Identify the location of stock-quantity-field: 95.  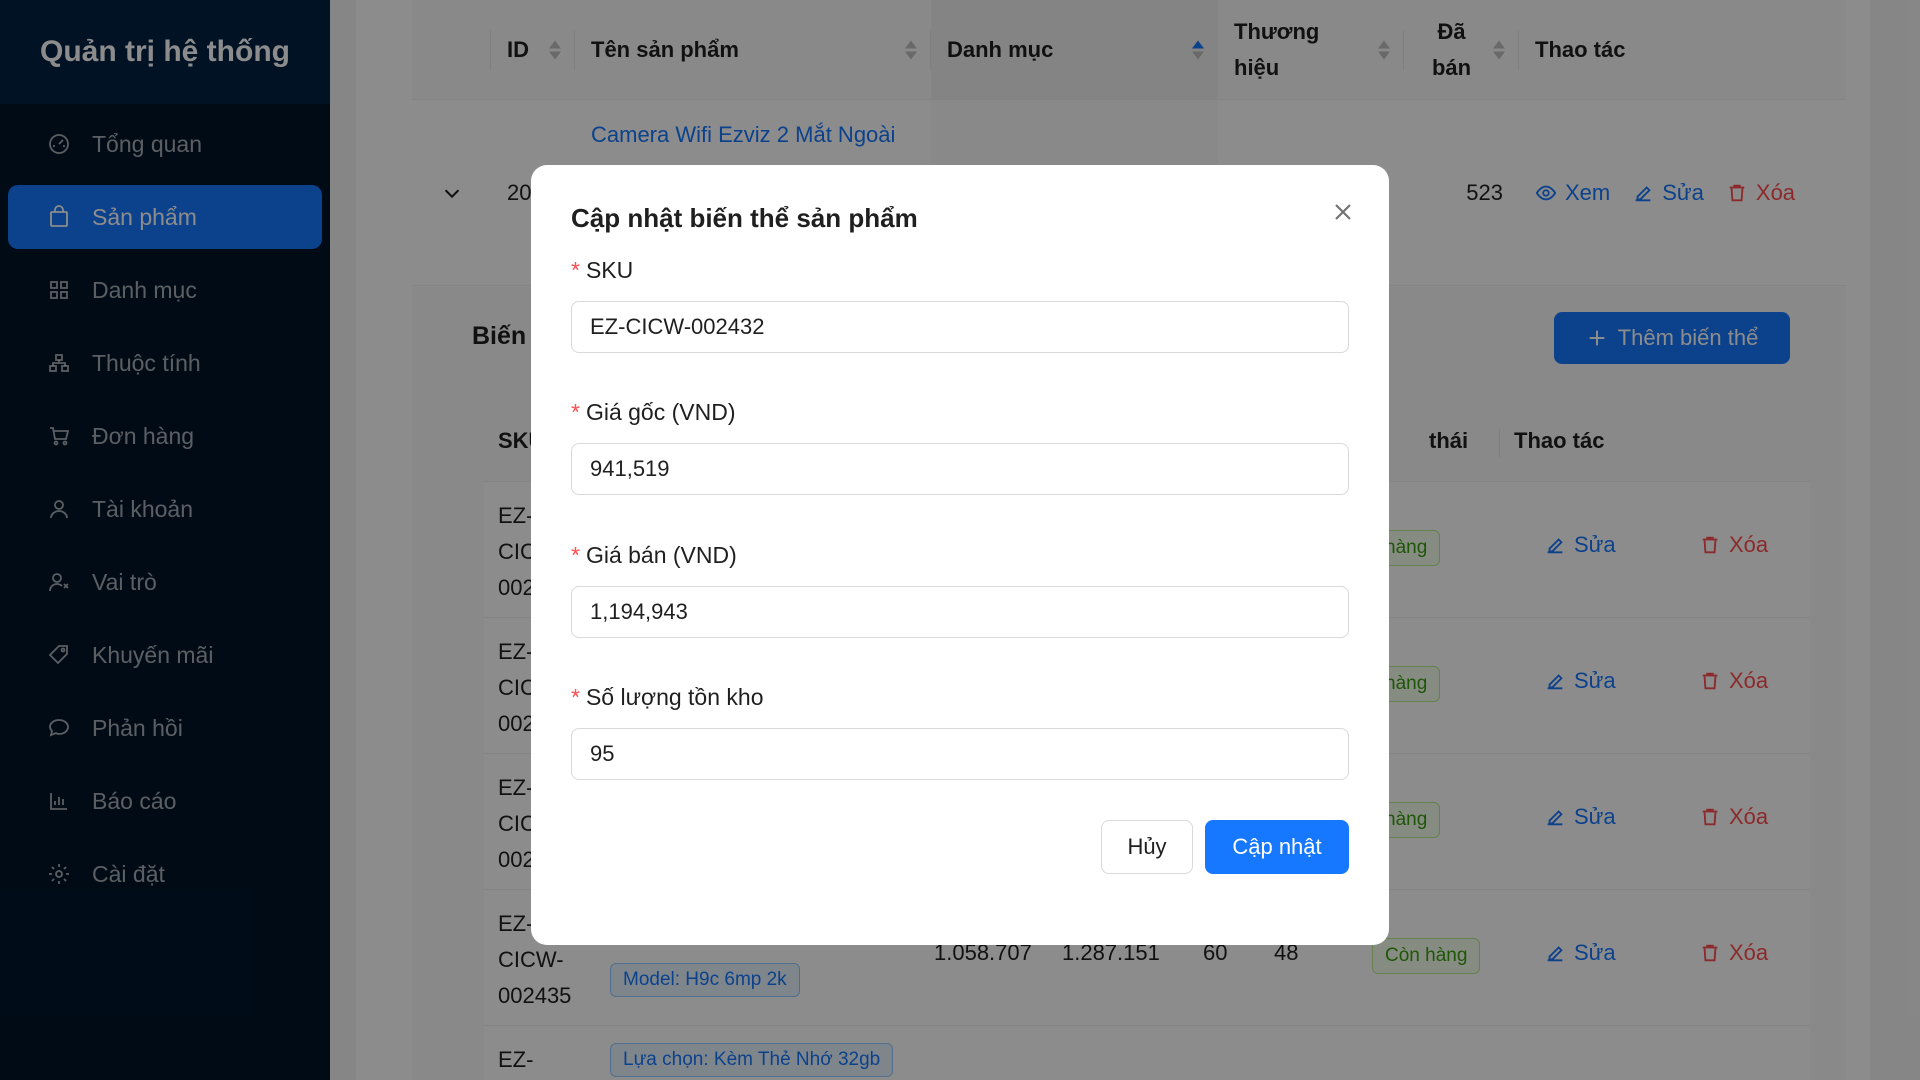
(960, 754).